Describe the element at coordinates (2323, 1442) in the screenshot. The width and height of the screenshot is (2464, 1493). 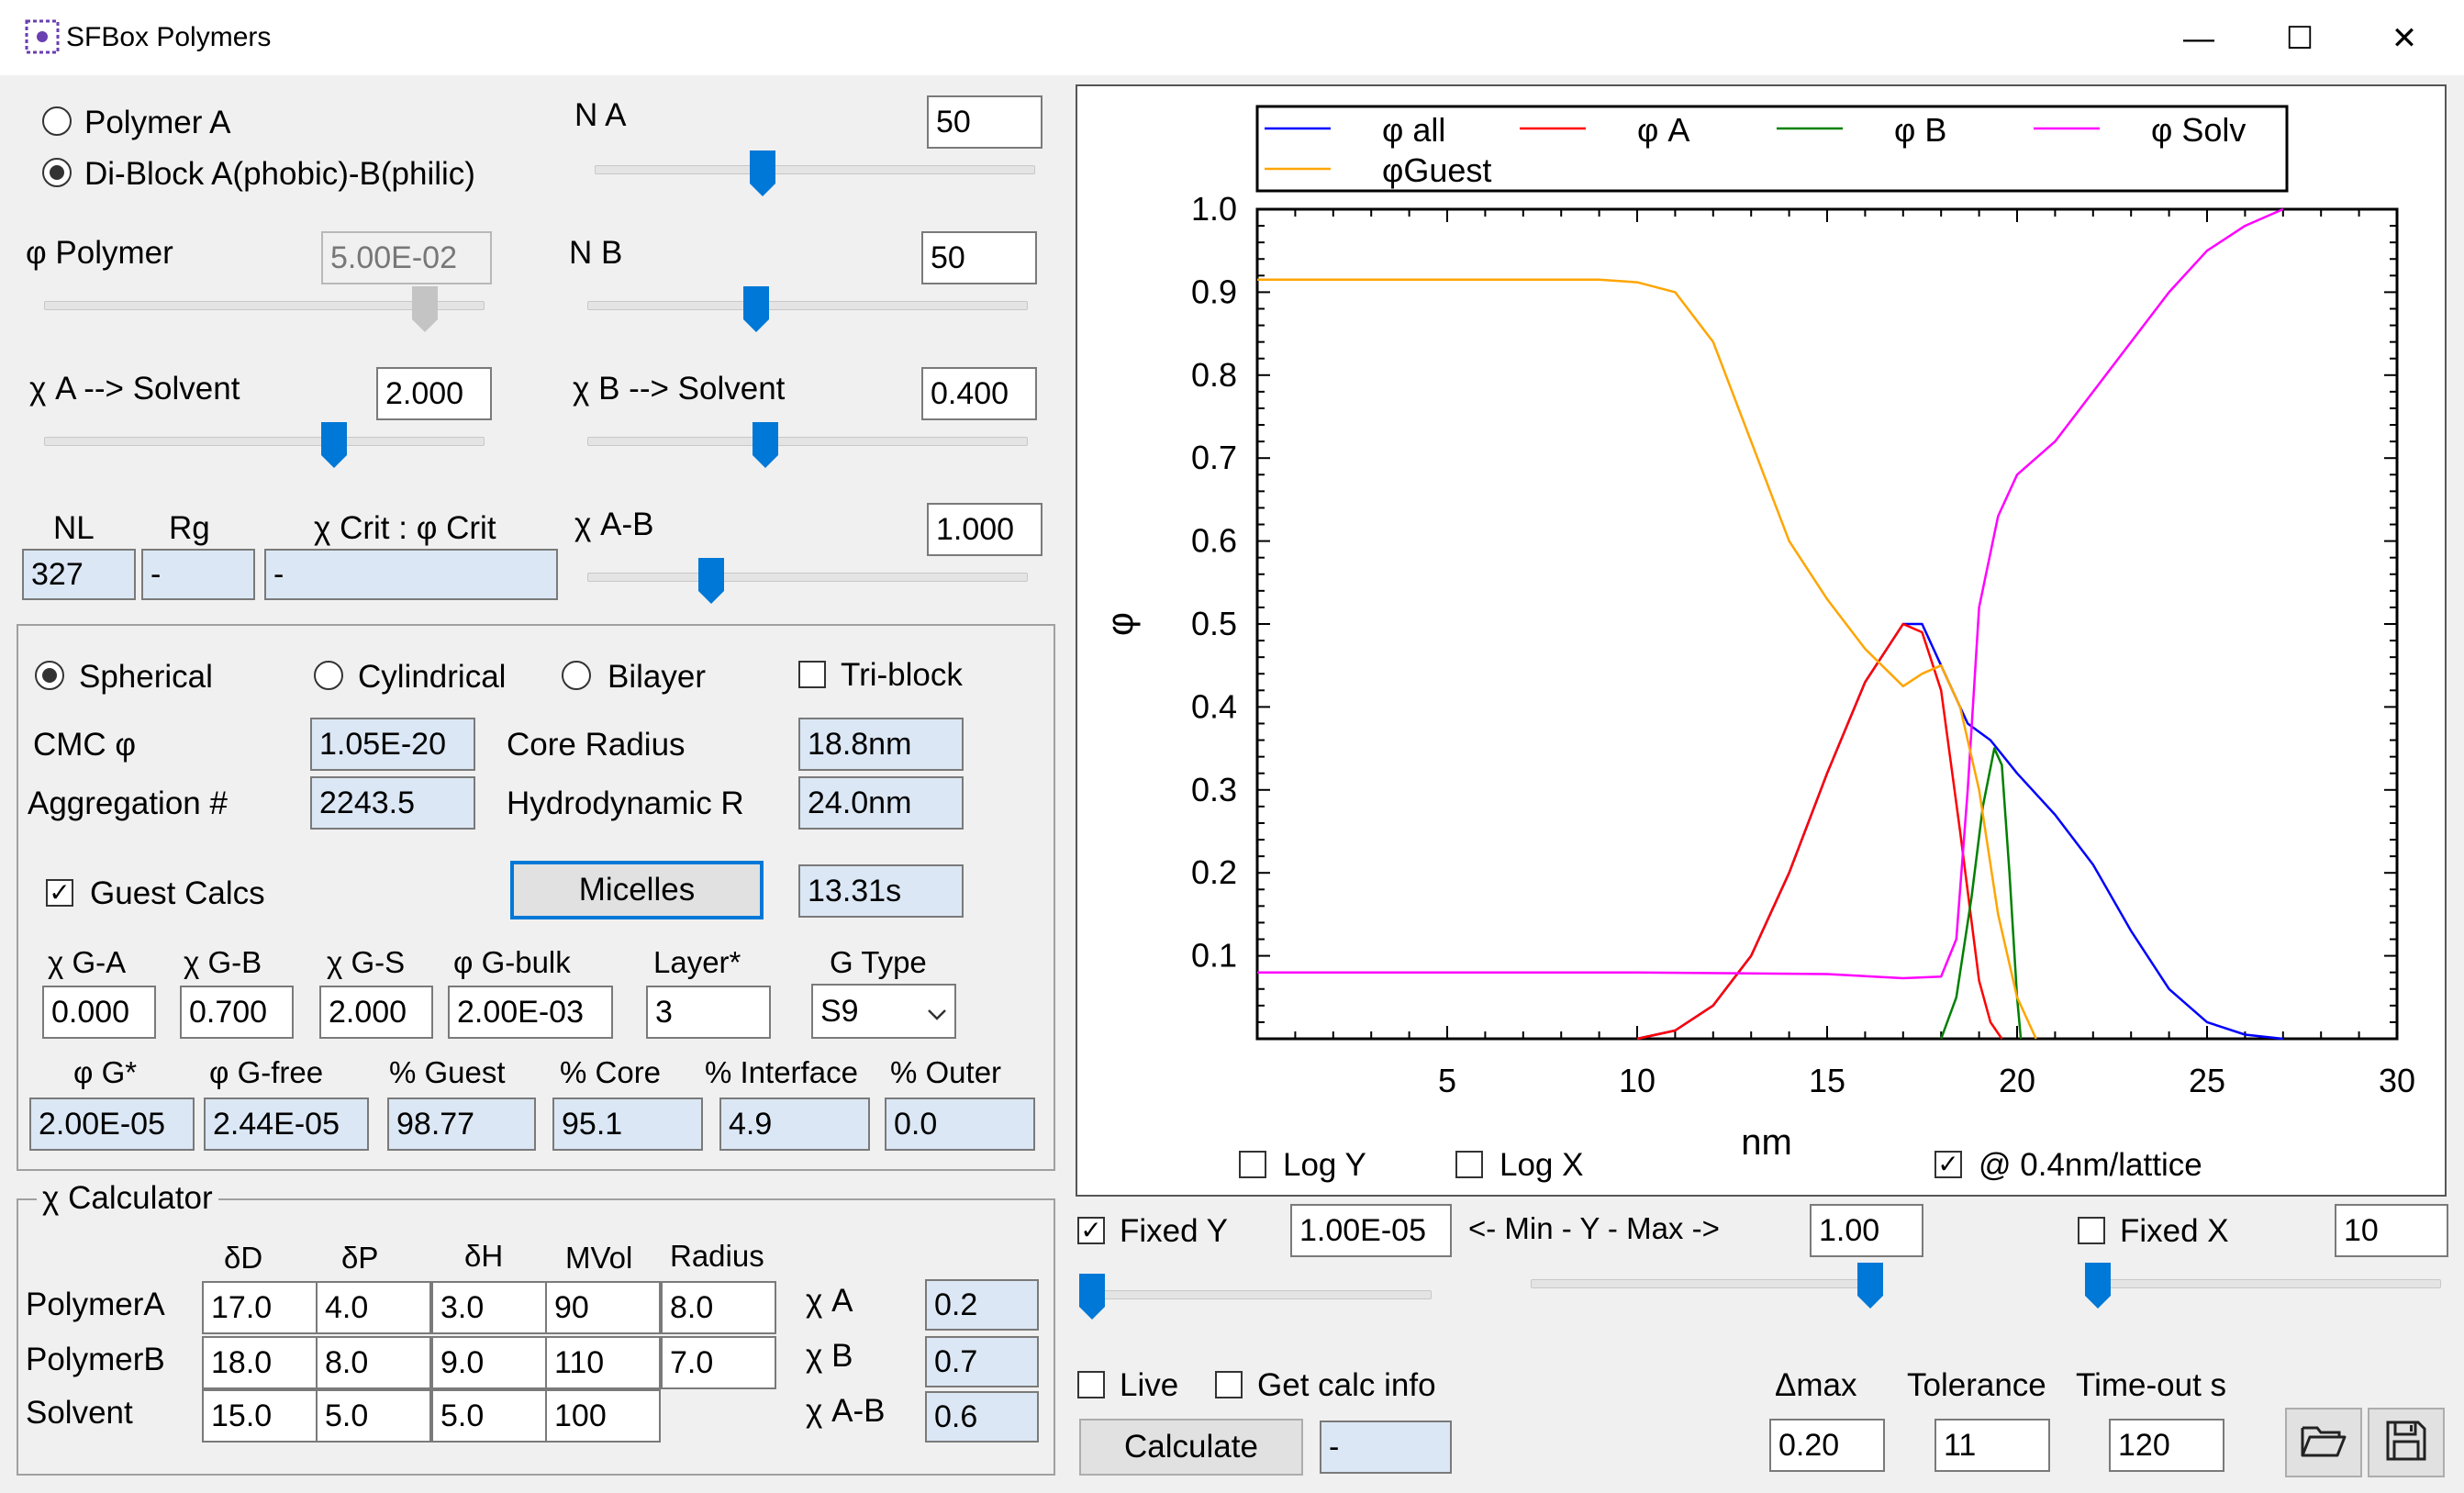
I see `open-file-button` at that location.